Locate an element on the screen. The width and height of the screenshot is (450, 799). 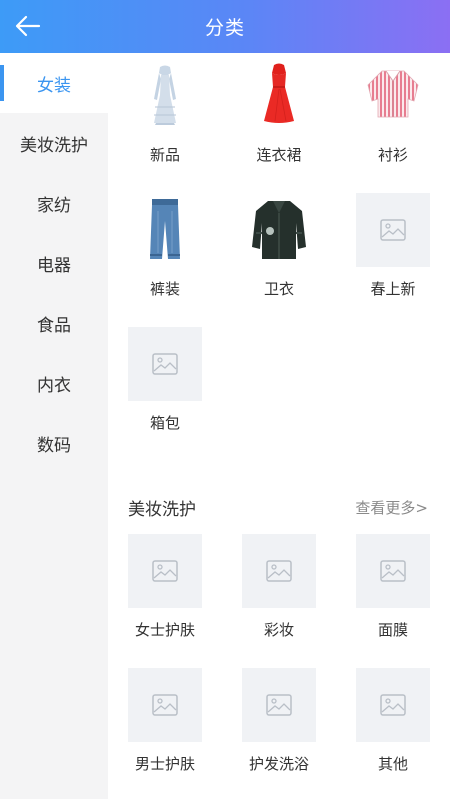
category-item-label: 其他 is located at coordinates (392, 764).